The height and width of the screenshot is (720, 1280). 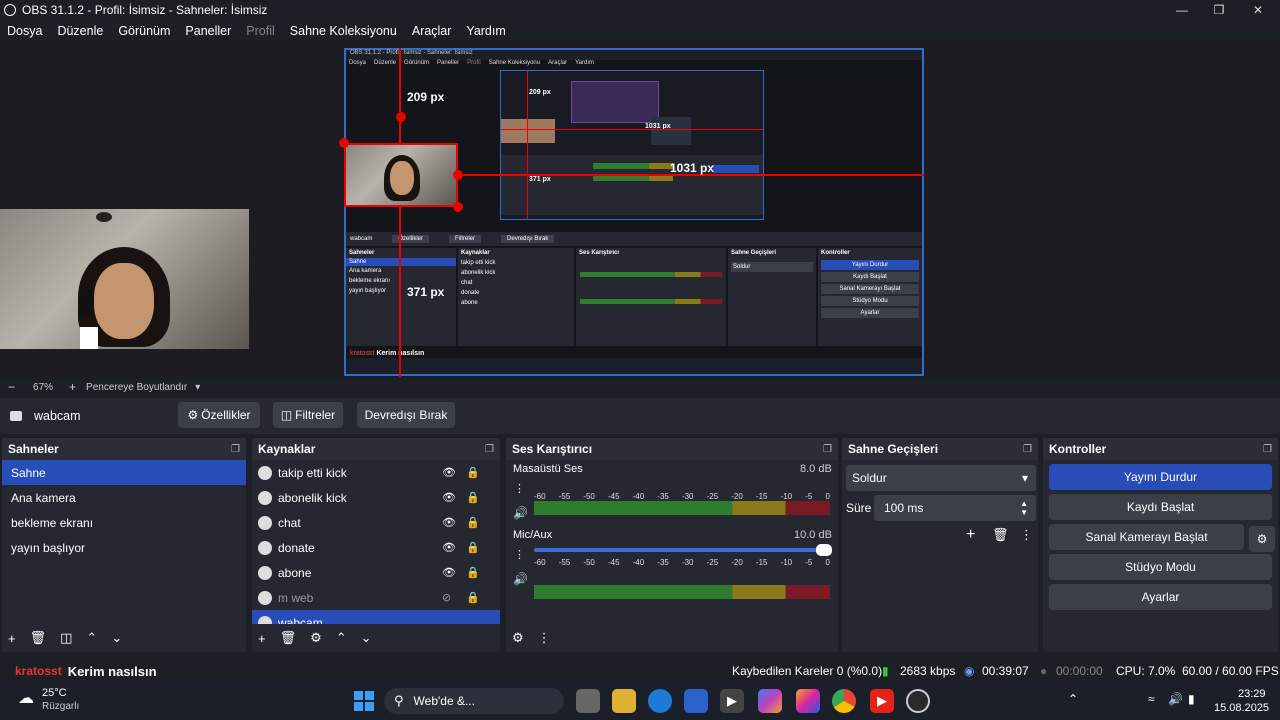 I want to click on task-view-icon, so click(x=588, y=701).